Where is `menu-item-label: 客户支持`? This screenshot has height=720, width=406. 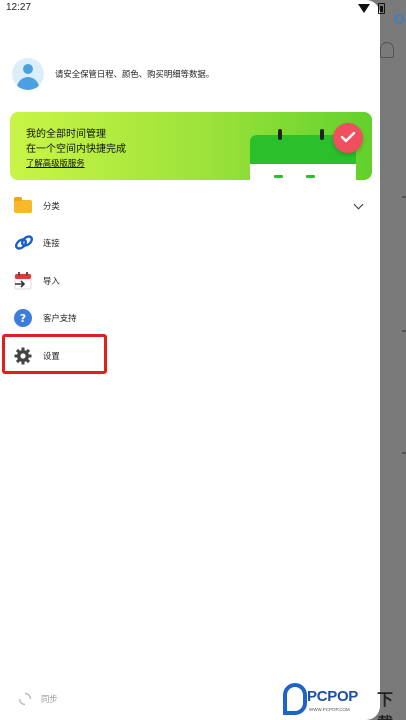
menu-item-label: 客户支持 is located at coordinates (60, 318).